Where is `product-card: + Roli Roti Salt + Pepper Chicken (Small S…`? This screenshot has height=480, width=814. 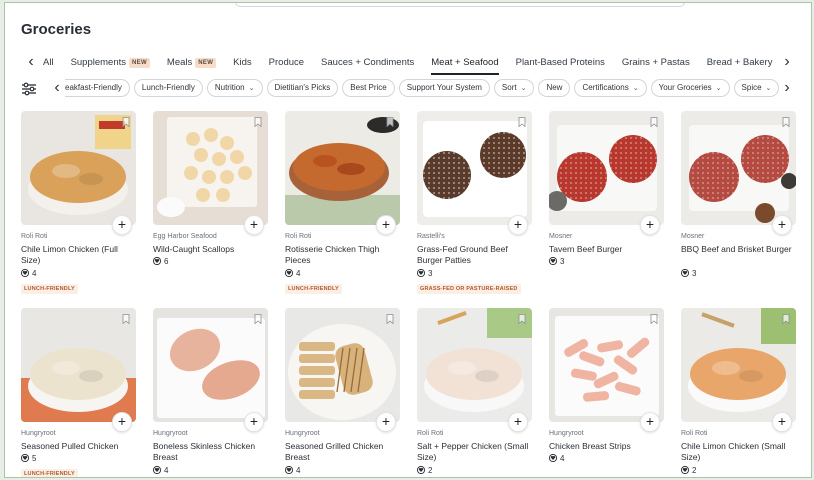 product-card: + Roli Roti Salt + Pepper Chicken (Small S… is located at coordinates (474, 392).